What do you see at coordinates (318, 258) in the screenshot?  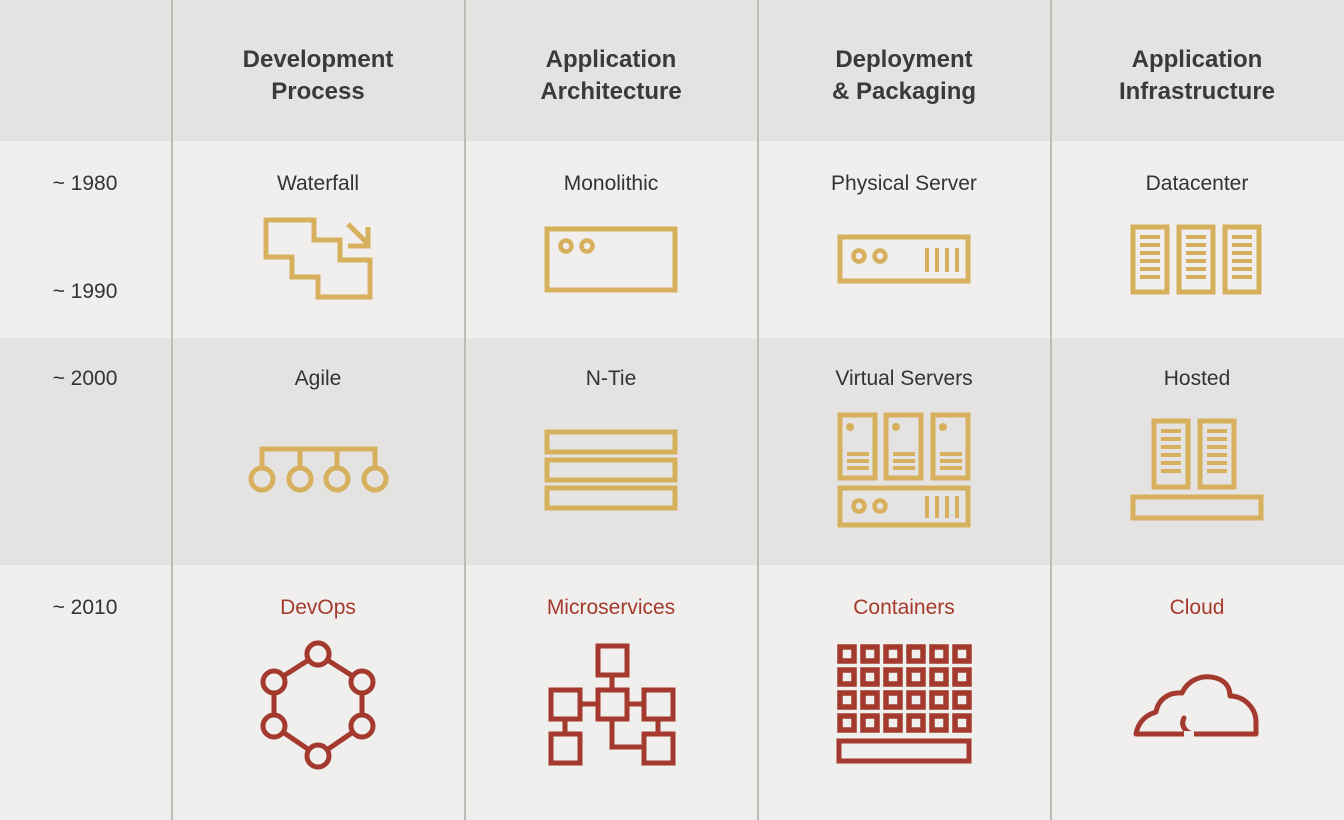 I see `waterfall-stairs-icon` at bounding box center [318, 258].